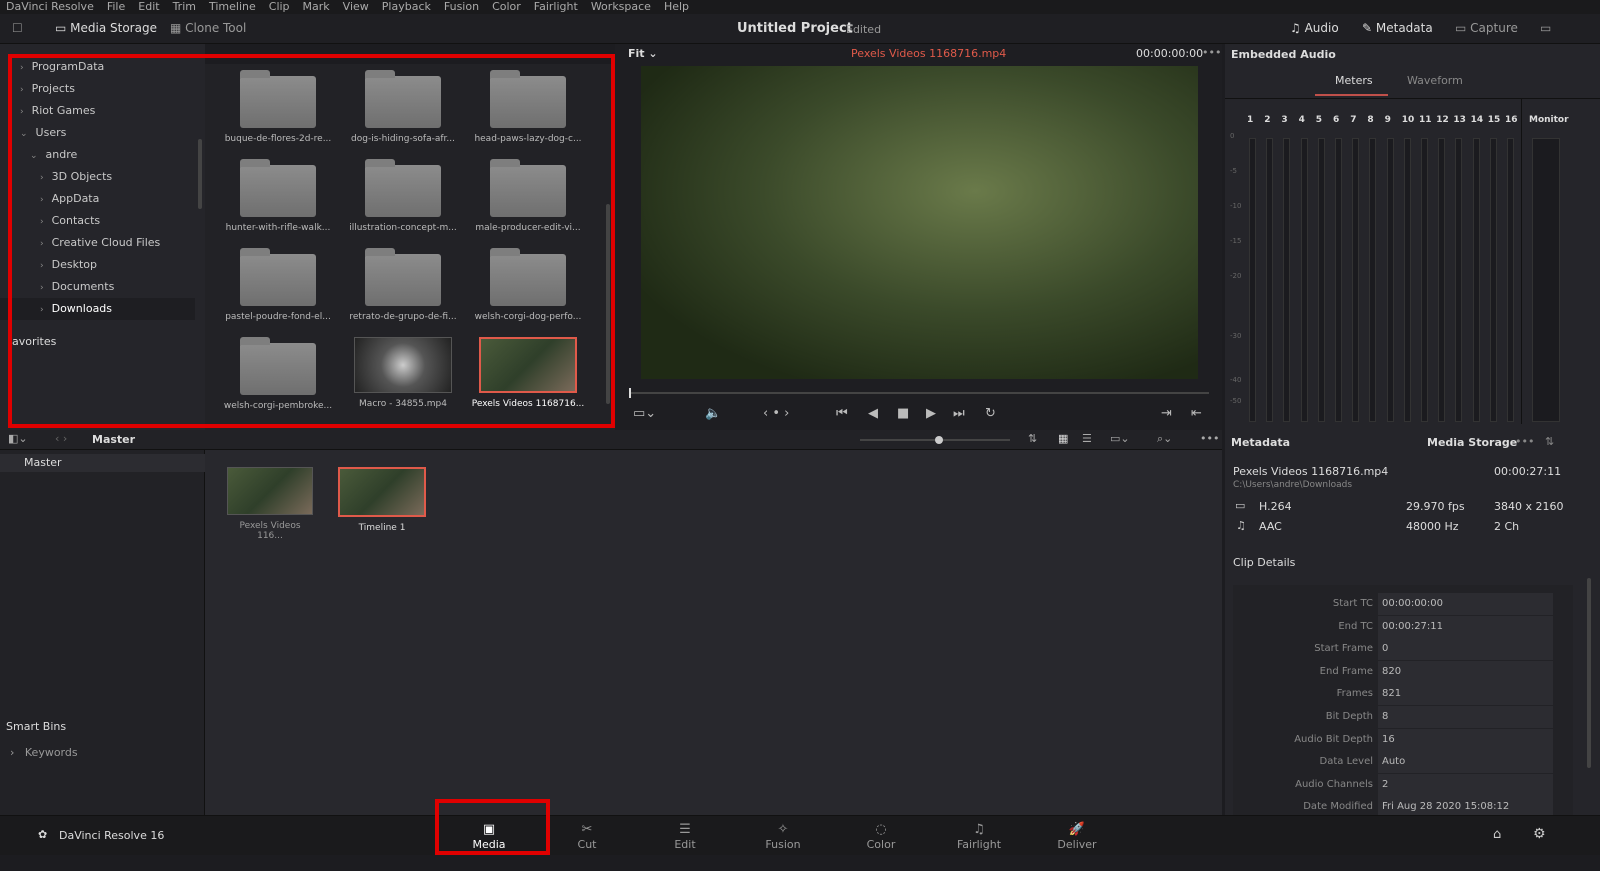 Image resolution: width=1600 pixels, height=871 pixels. Describe the element at coordinates (783, 836) in the screenshot. I see `page-fusion: ✧ Fusion` at that location.